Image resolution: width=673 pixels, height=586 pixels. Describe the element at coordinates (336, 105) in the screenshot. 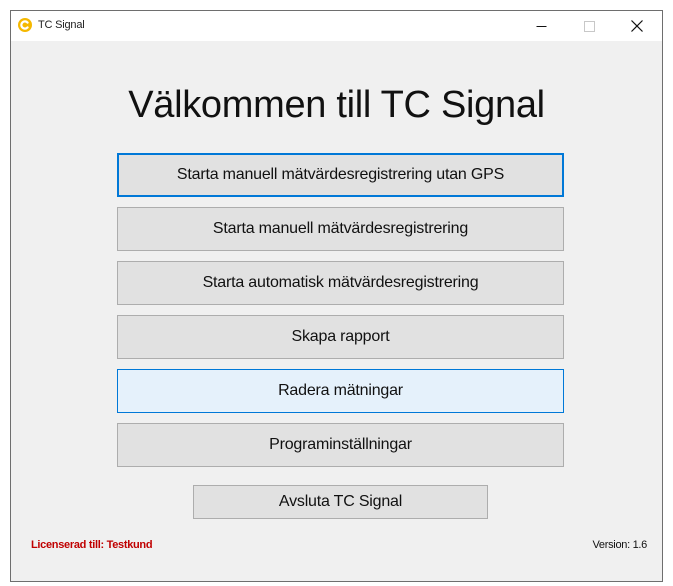

I see `welcome-heading: Välkommen till TC Signal` at that location.